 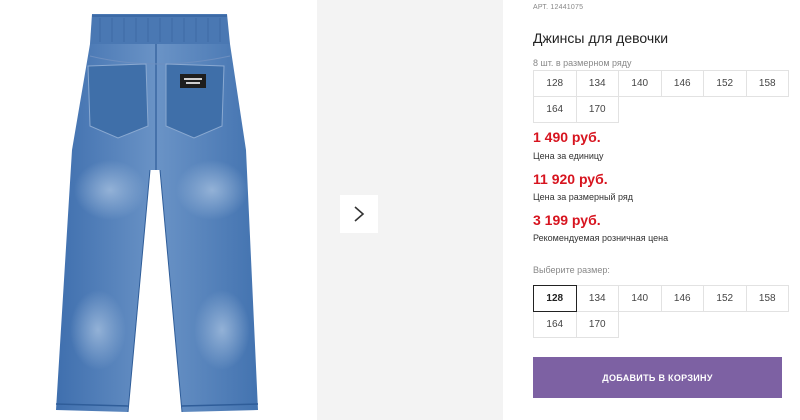 I want to click on next-image-button, so click(x=359, y=214).